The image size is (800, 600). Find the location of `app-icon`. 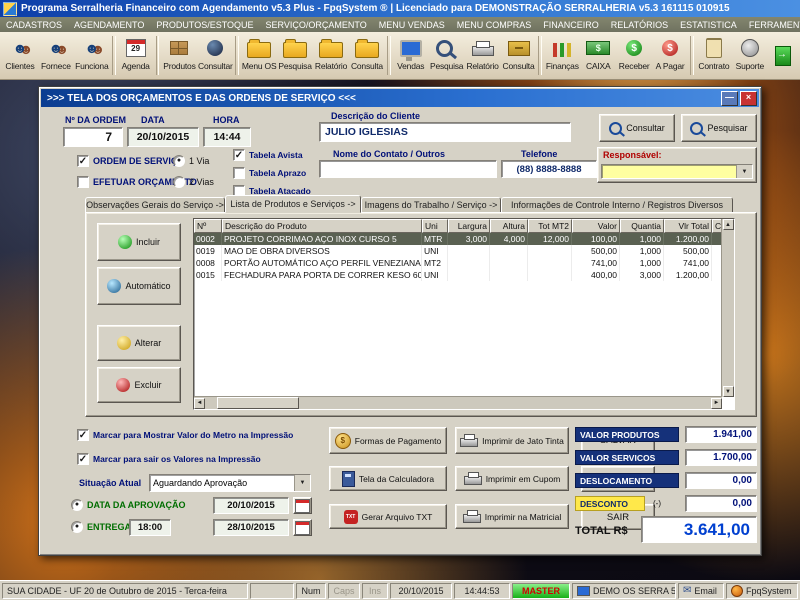

app-icon is located at coordinates (10, 8).